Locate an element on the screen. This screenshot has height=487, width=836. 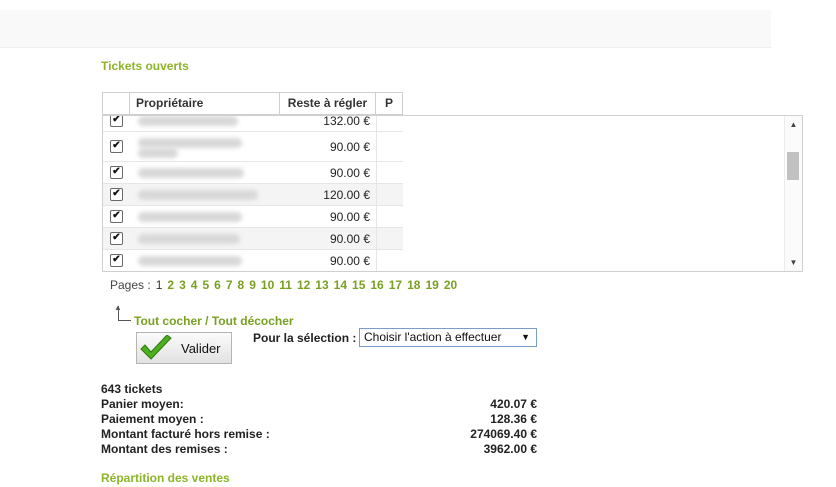
top-bar is located at coordinates (385, 29).